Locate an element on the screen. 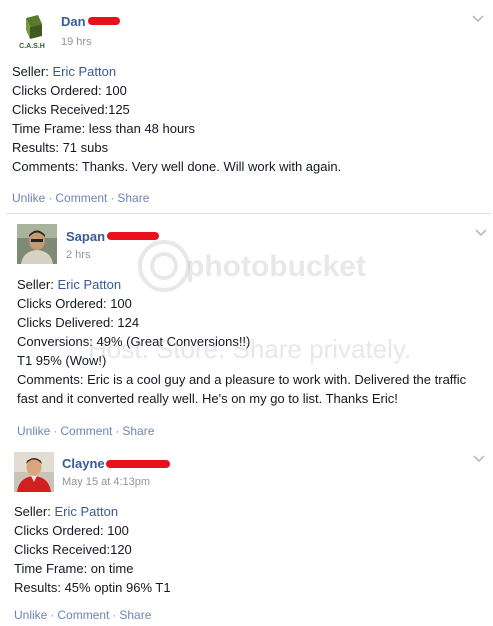 This screenshot has width=493, height=626. cash-logo-icon: C.A.S.H is located at coordinates (32, 32).